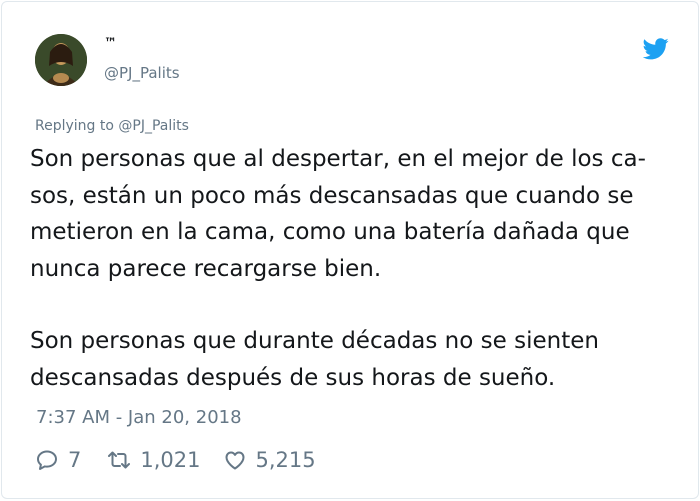  I want to click on tweet-actions: 7 1,021 5,215, so click(175, 460).